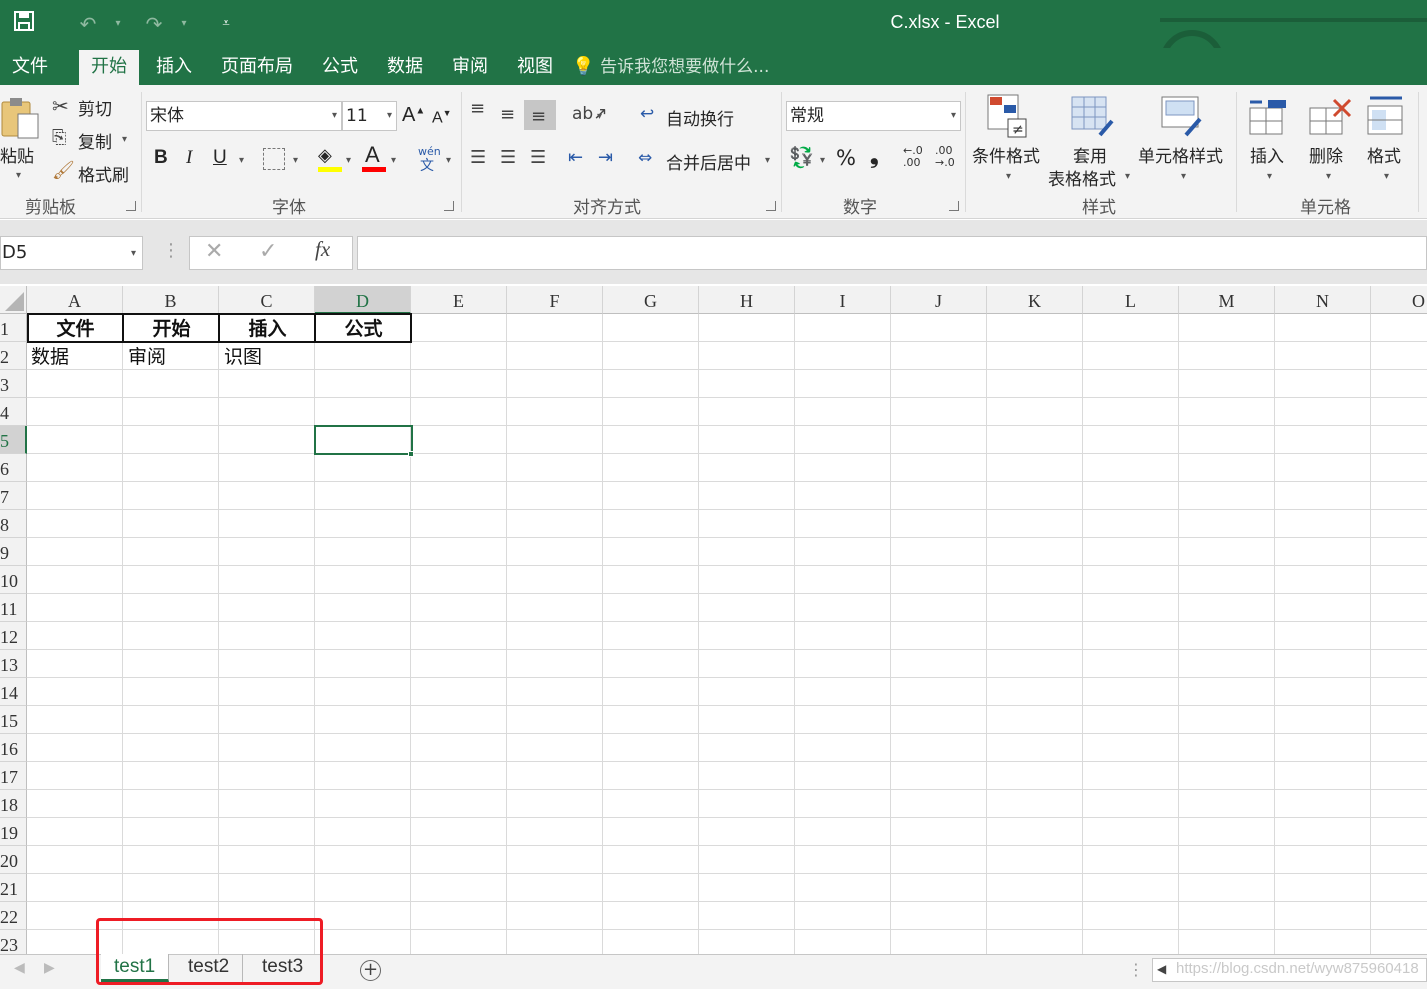  Describe the element at coordinates (75, 300) in the screenshot. I see `column-header-a: A` at that location.